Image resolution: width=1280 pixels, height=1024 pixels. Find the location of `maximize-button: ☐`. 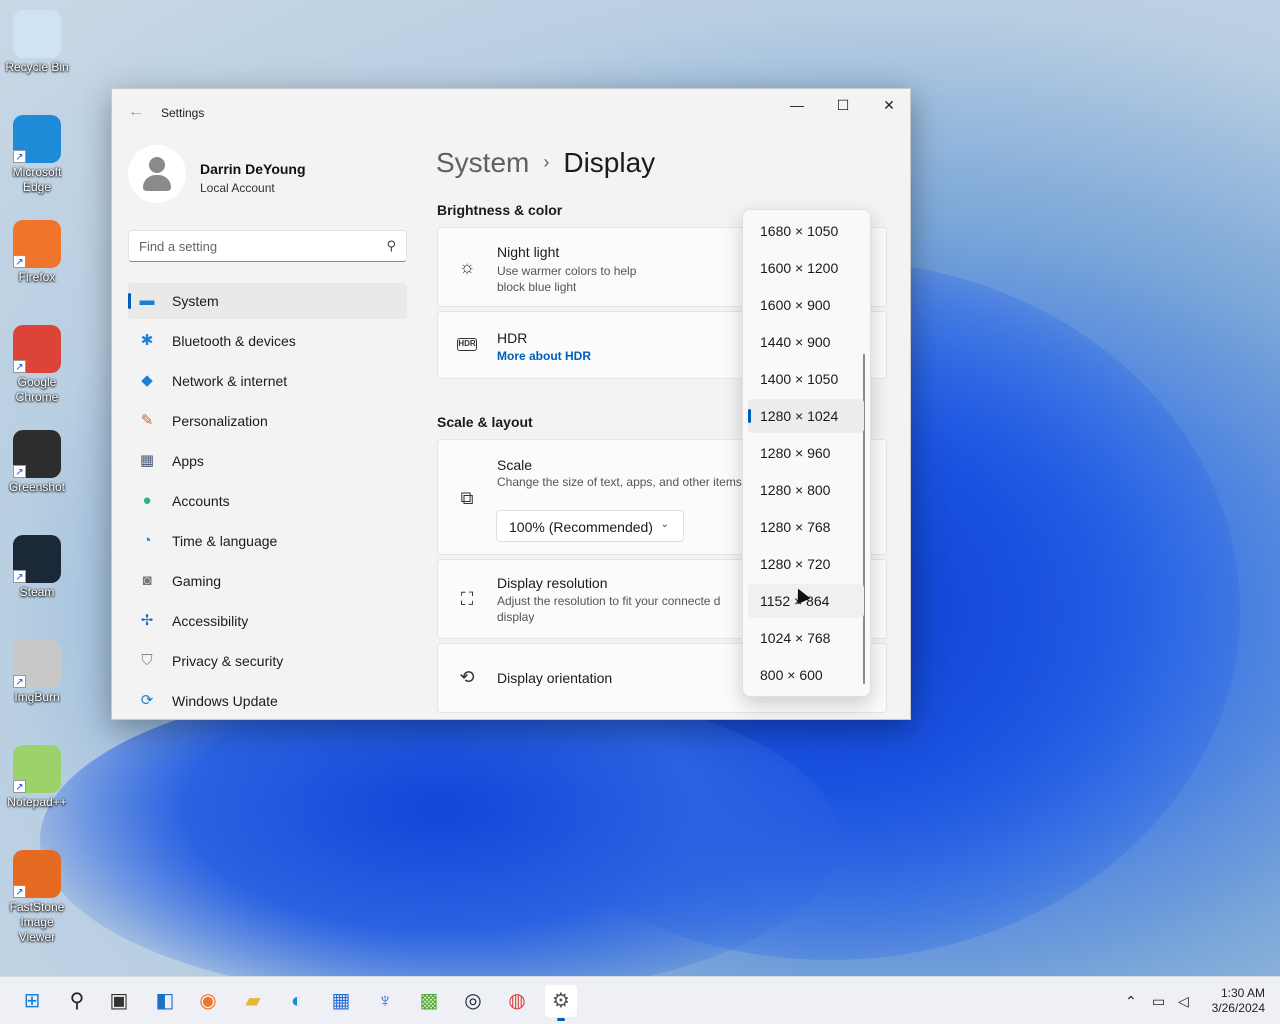

maximize-button: ☐ is located at coordinates (843, 105).